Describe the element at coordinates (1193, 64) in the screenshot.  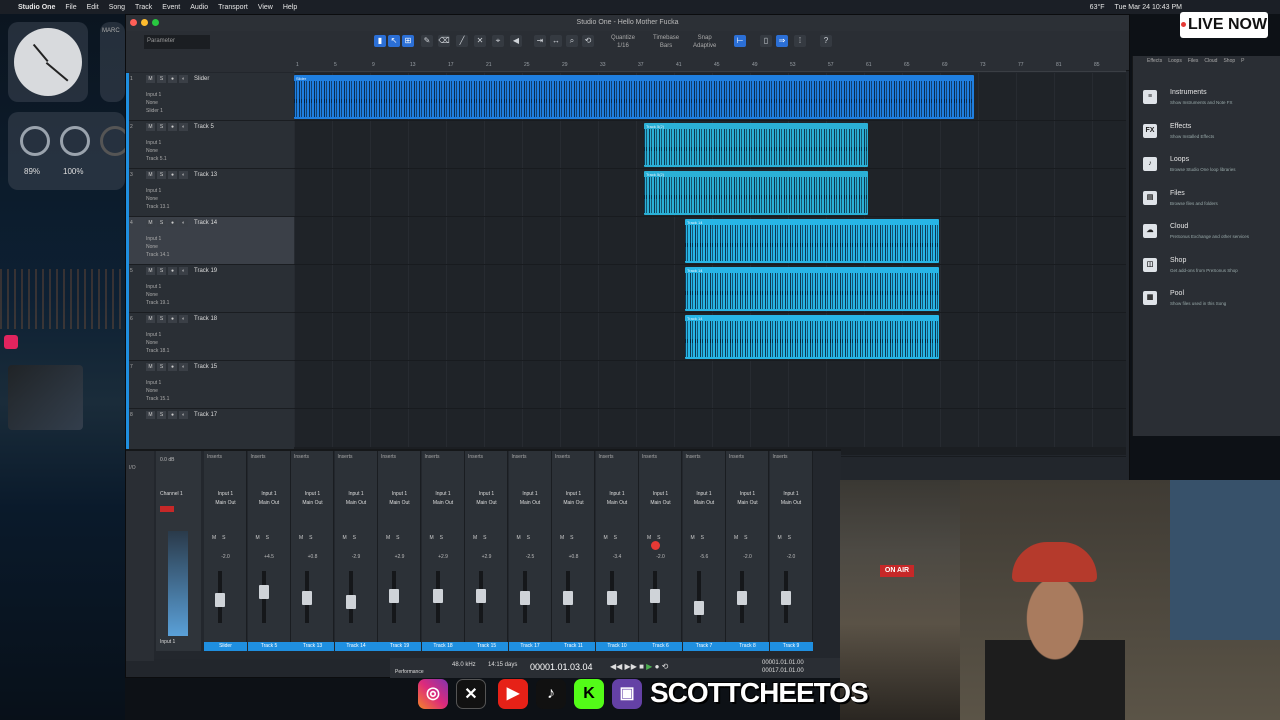
I see `tab-files: Files` at that location.